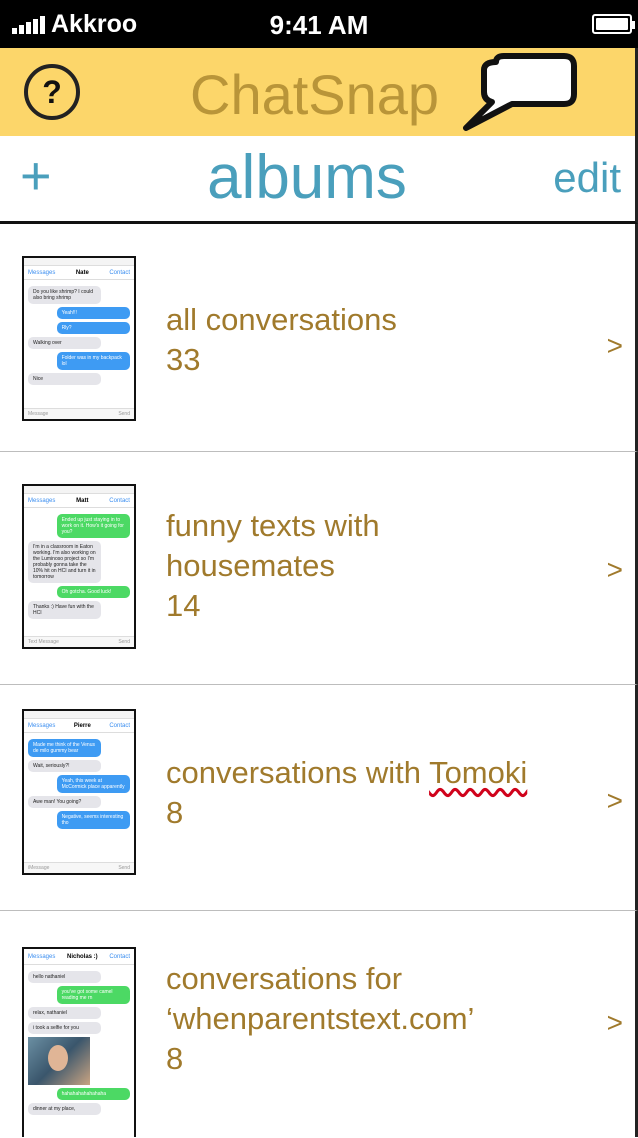 This screenshot has width=638, height=1138. Describe the element at coordinates (273, 545) in the screenshot. I see `album-name: funny texts with housemates` at that location.